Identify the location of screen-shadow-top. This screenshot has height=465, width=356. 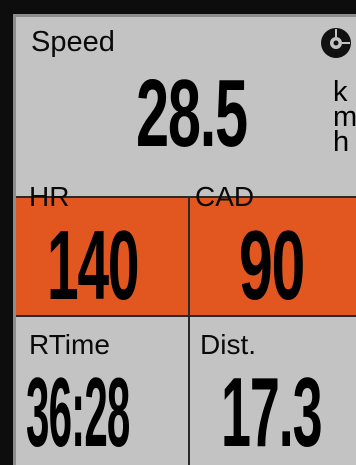
(184, 15).